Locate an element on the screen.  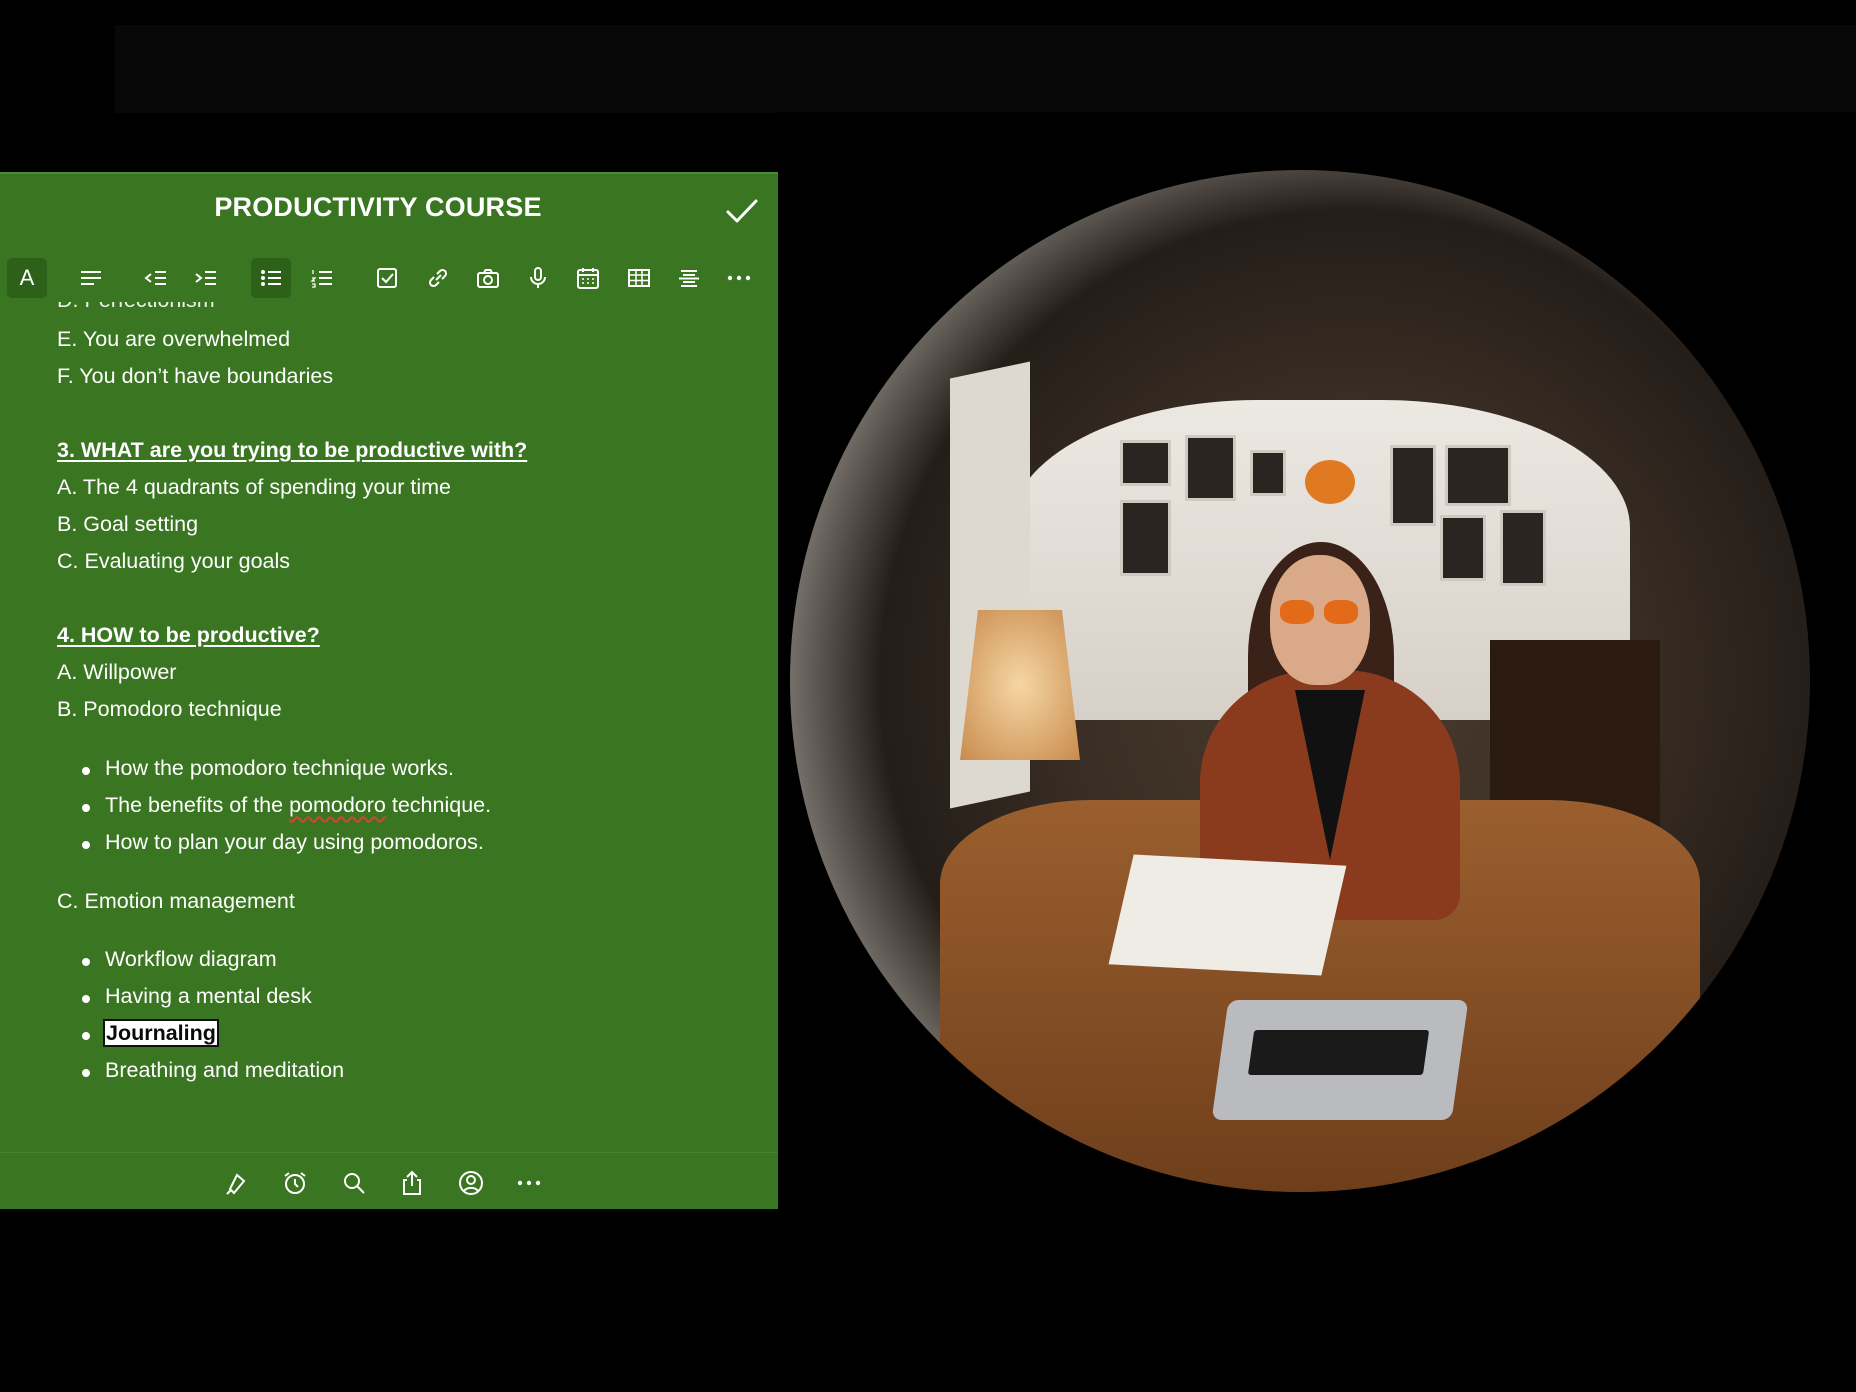
note-line-e: E. You are overwhelmed is located at coordinates (174, 339).